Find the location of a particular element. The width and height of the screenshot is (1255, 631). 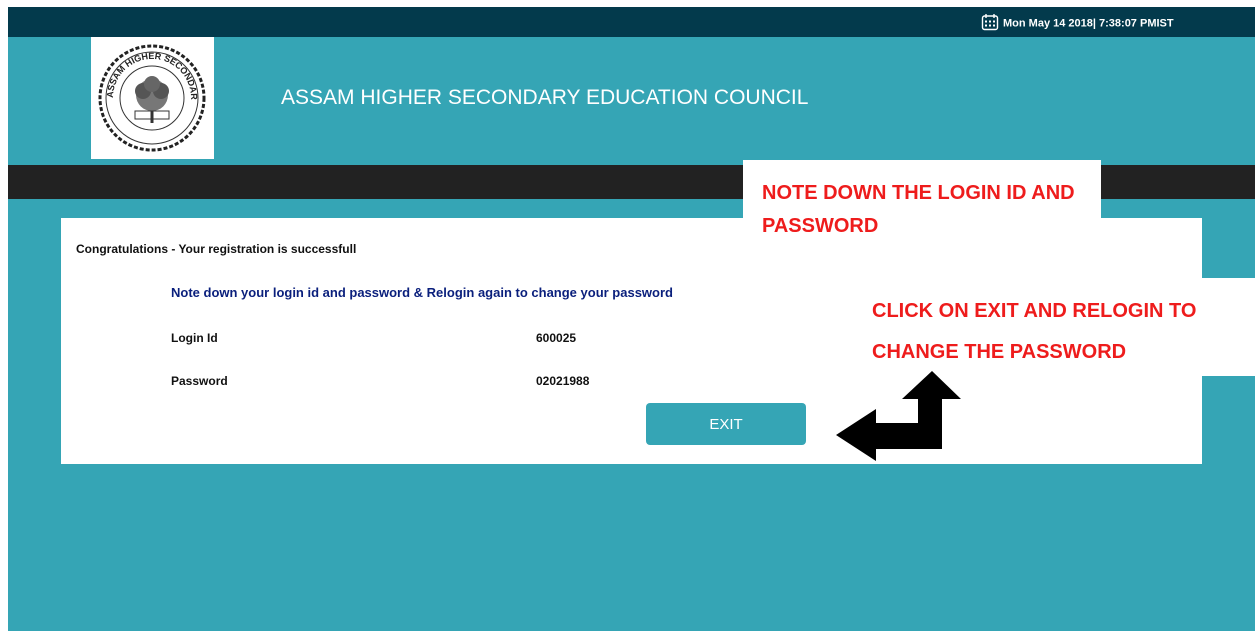

datetime-display: Mon May 14 2018| 7:38:07 PMIST is located at coordinates (1077, 23).